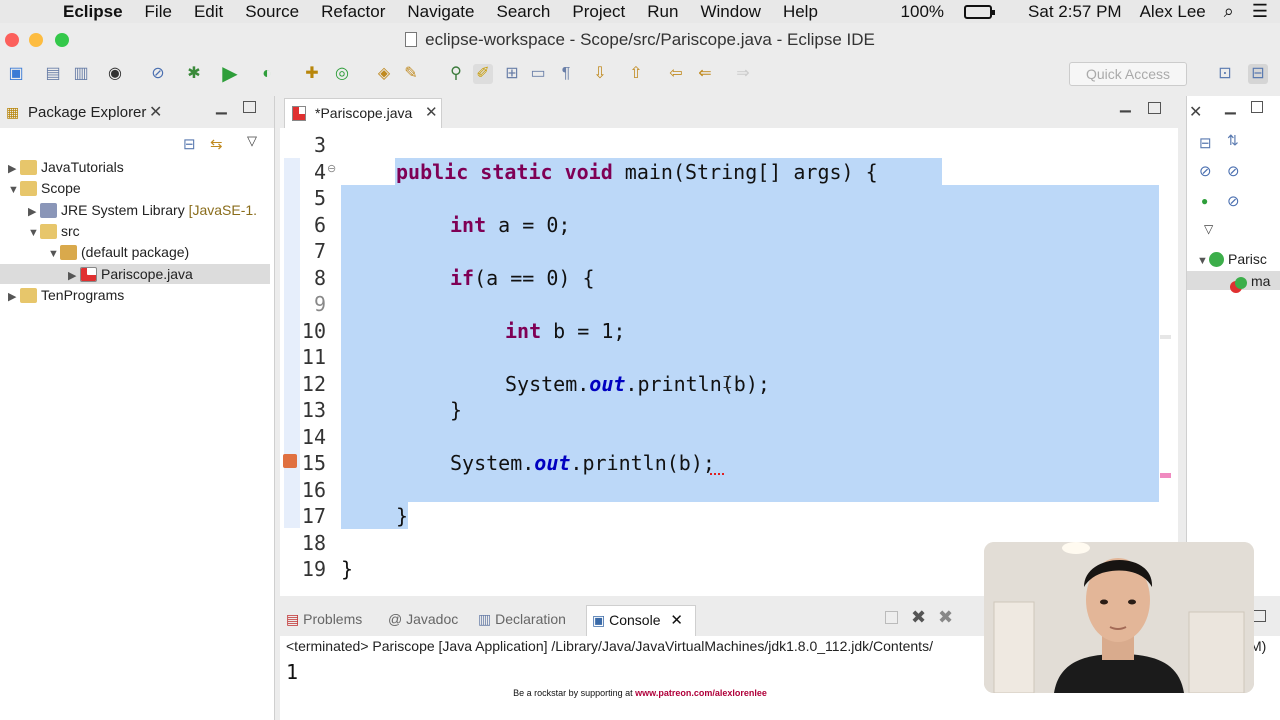 This screenshot has height=720, width=1280. Describe the element at coordinates (53, 74) in the screenshot. I see `save-icon: ▤` at that location.